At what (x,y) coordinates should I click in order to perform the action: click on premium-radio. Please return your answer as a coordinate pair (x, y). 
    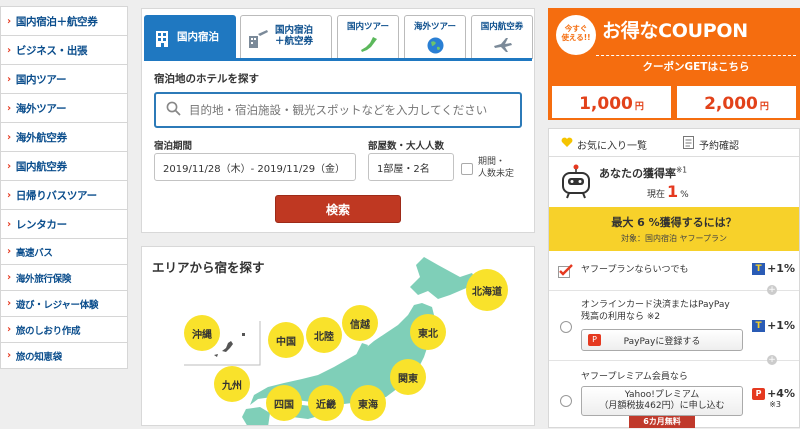
    Looking at the image, I should click on (566, 401).